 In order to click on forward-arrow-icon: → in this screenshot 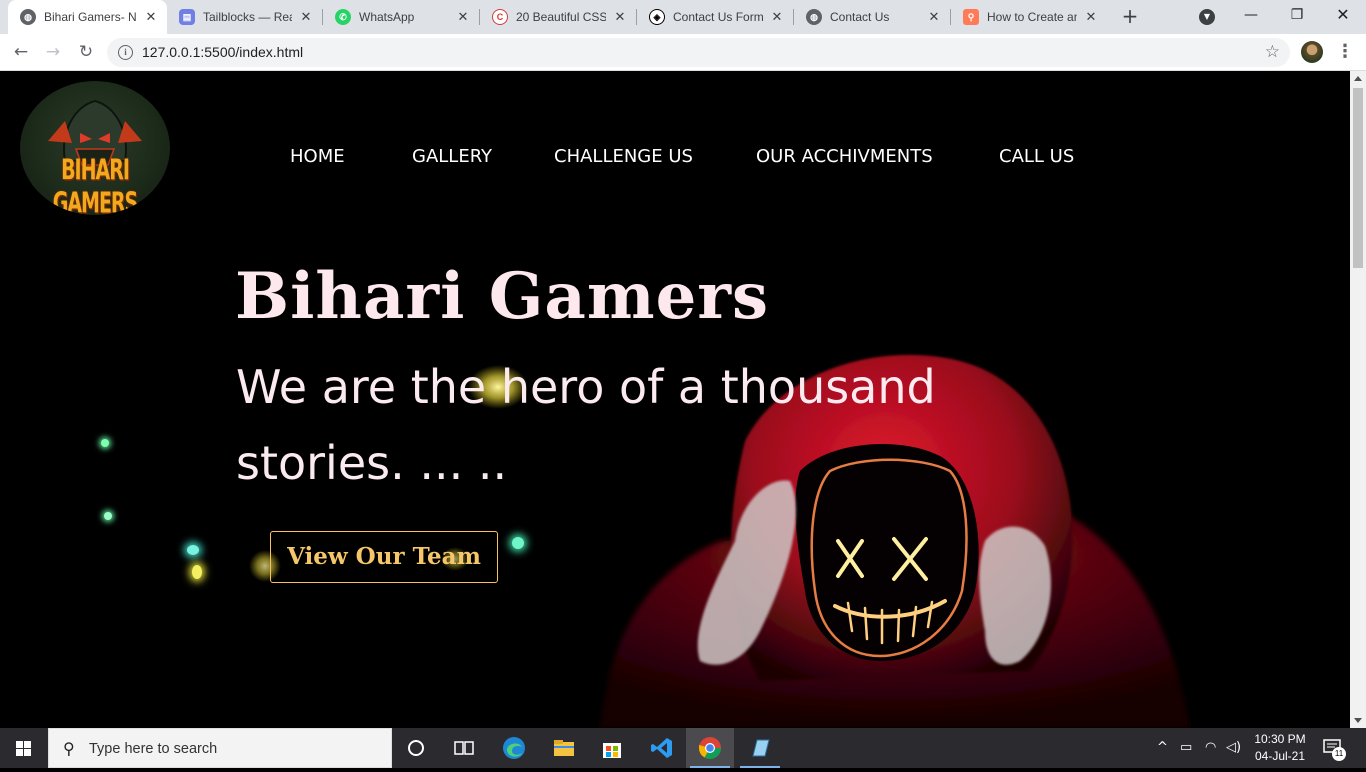, I will do `click(53, 52)`.